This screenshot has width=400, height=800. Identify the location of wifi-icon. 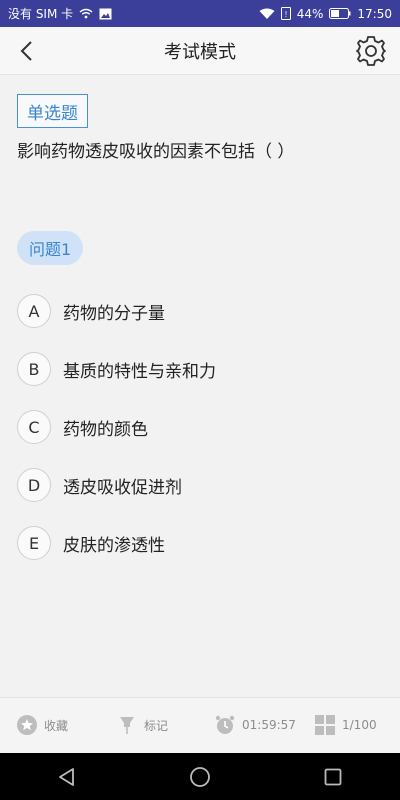
(86, 13).